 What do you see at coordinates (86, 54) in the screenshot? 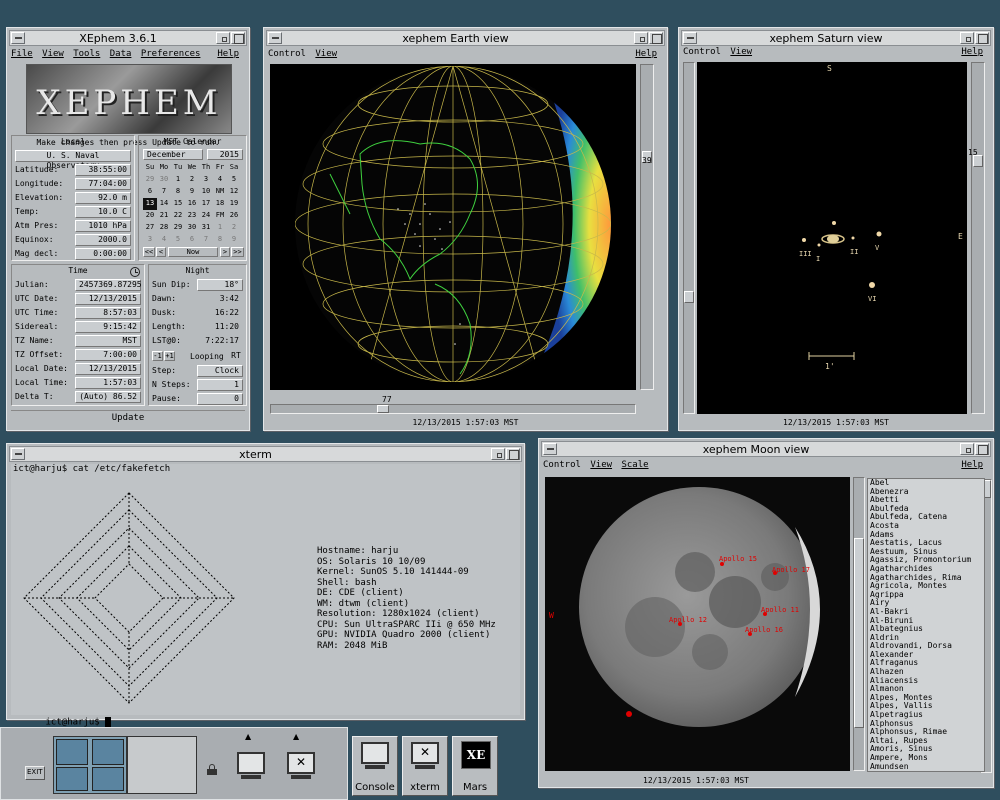
I see `menu-tools: Tools` at bounding box center [86, 54].